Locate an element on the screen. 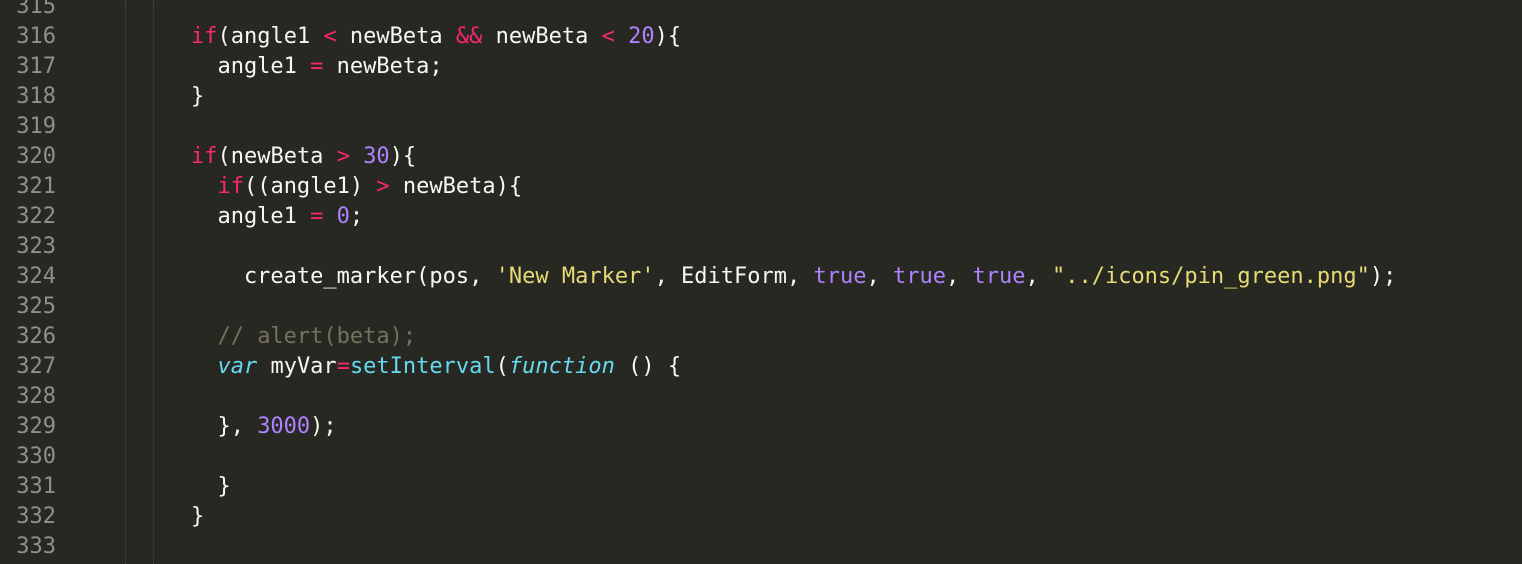 The width and height of the screenshot is (1522, 564). code-token: setInterval is located at coordinates (422, 366).